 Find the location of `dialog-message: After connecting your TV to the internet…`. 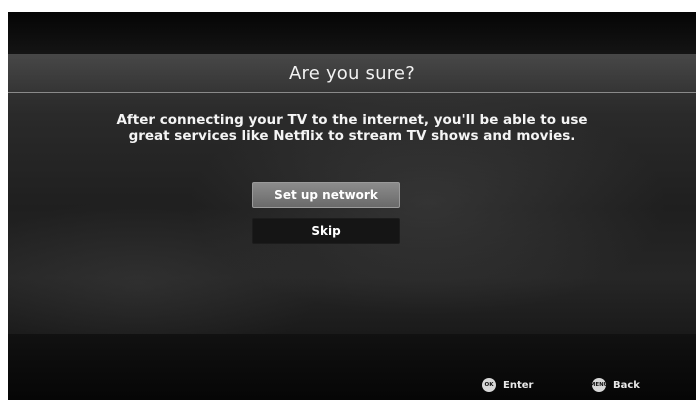

dialog-message: After connecting your TV to the internet… is located at coordinates (352, 128).